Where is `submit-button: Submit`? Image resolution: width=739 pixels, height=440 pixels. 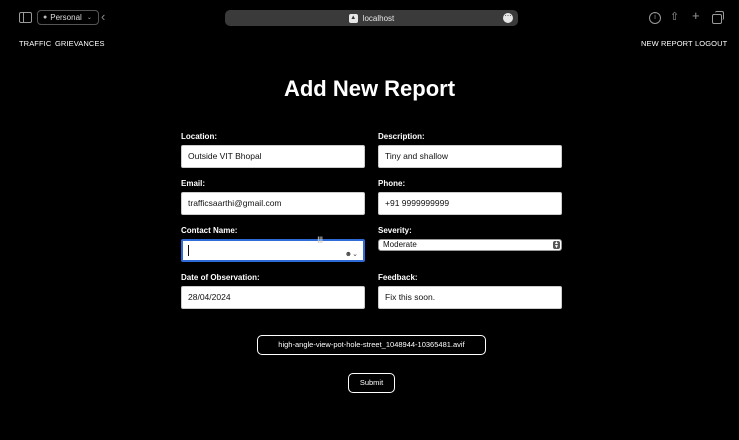
submit-button: Submit is located at coordinates (371, 383).